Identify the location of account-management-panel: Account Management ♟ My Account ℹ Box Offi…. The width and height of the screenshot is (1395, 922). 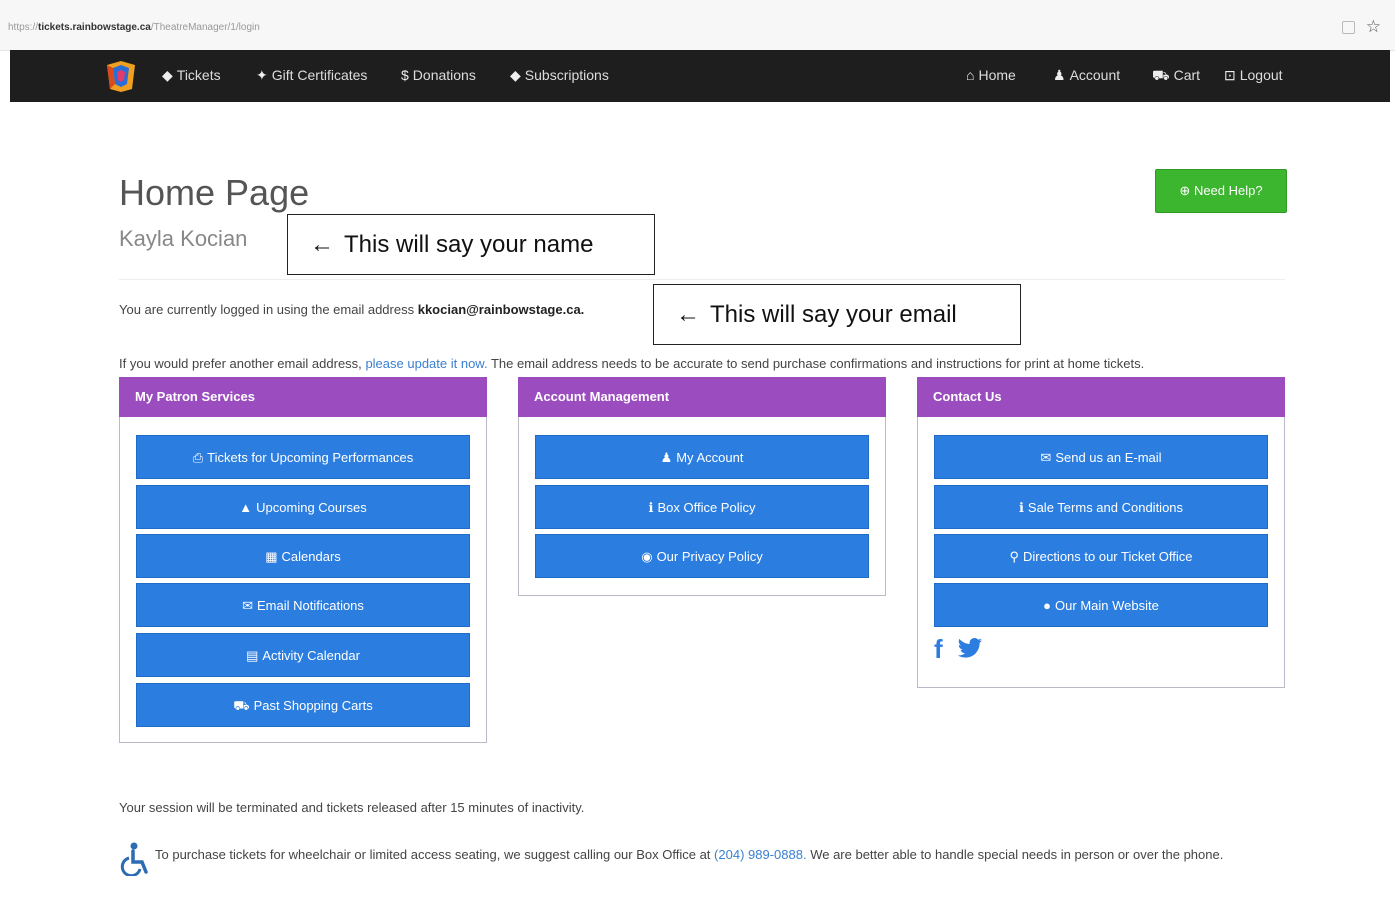
(702, 486).